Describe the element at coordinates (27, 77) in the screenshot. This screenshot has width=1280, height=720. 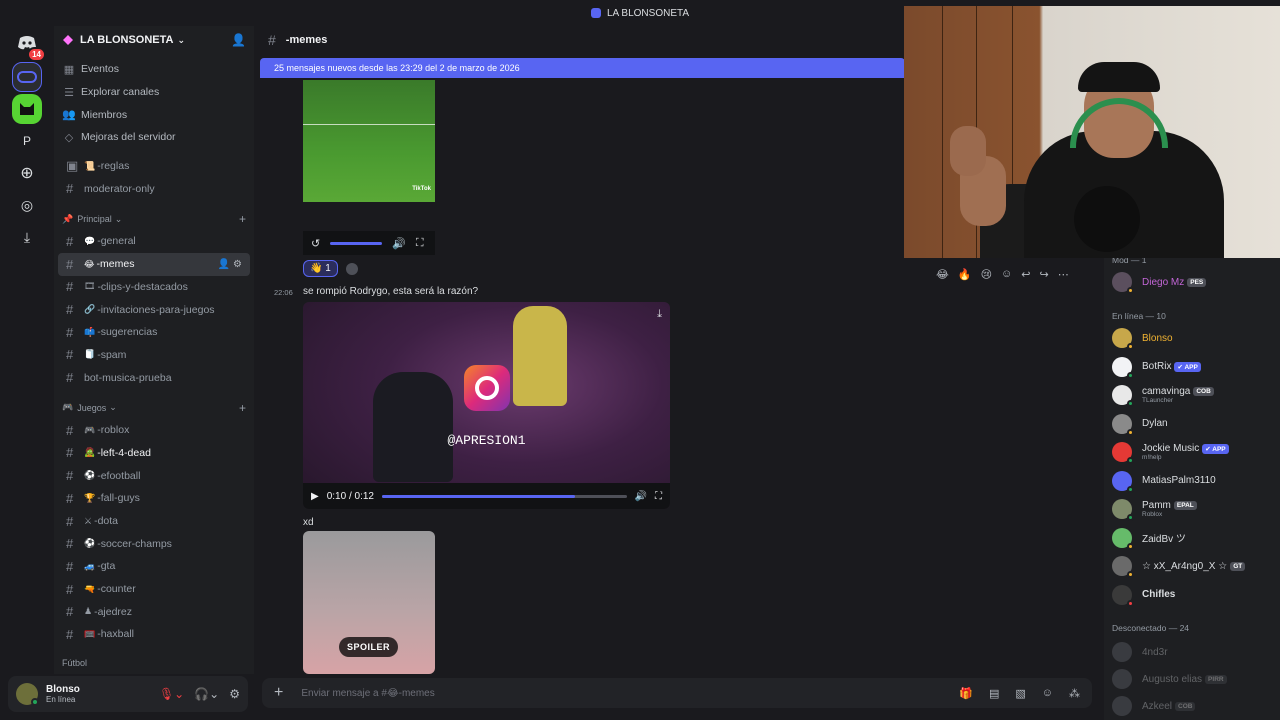
I see `server-blonsoneta` at that location.